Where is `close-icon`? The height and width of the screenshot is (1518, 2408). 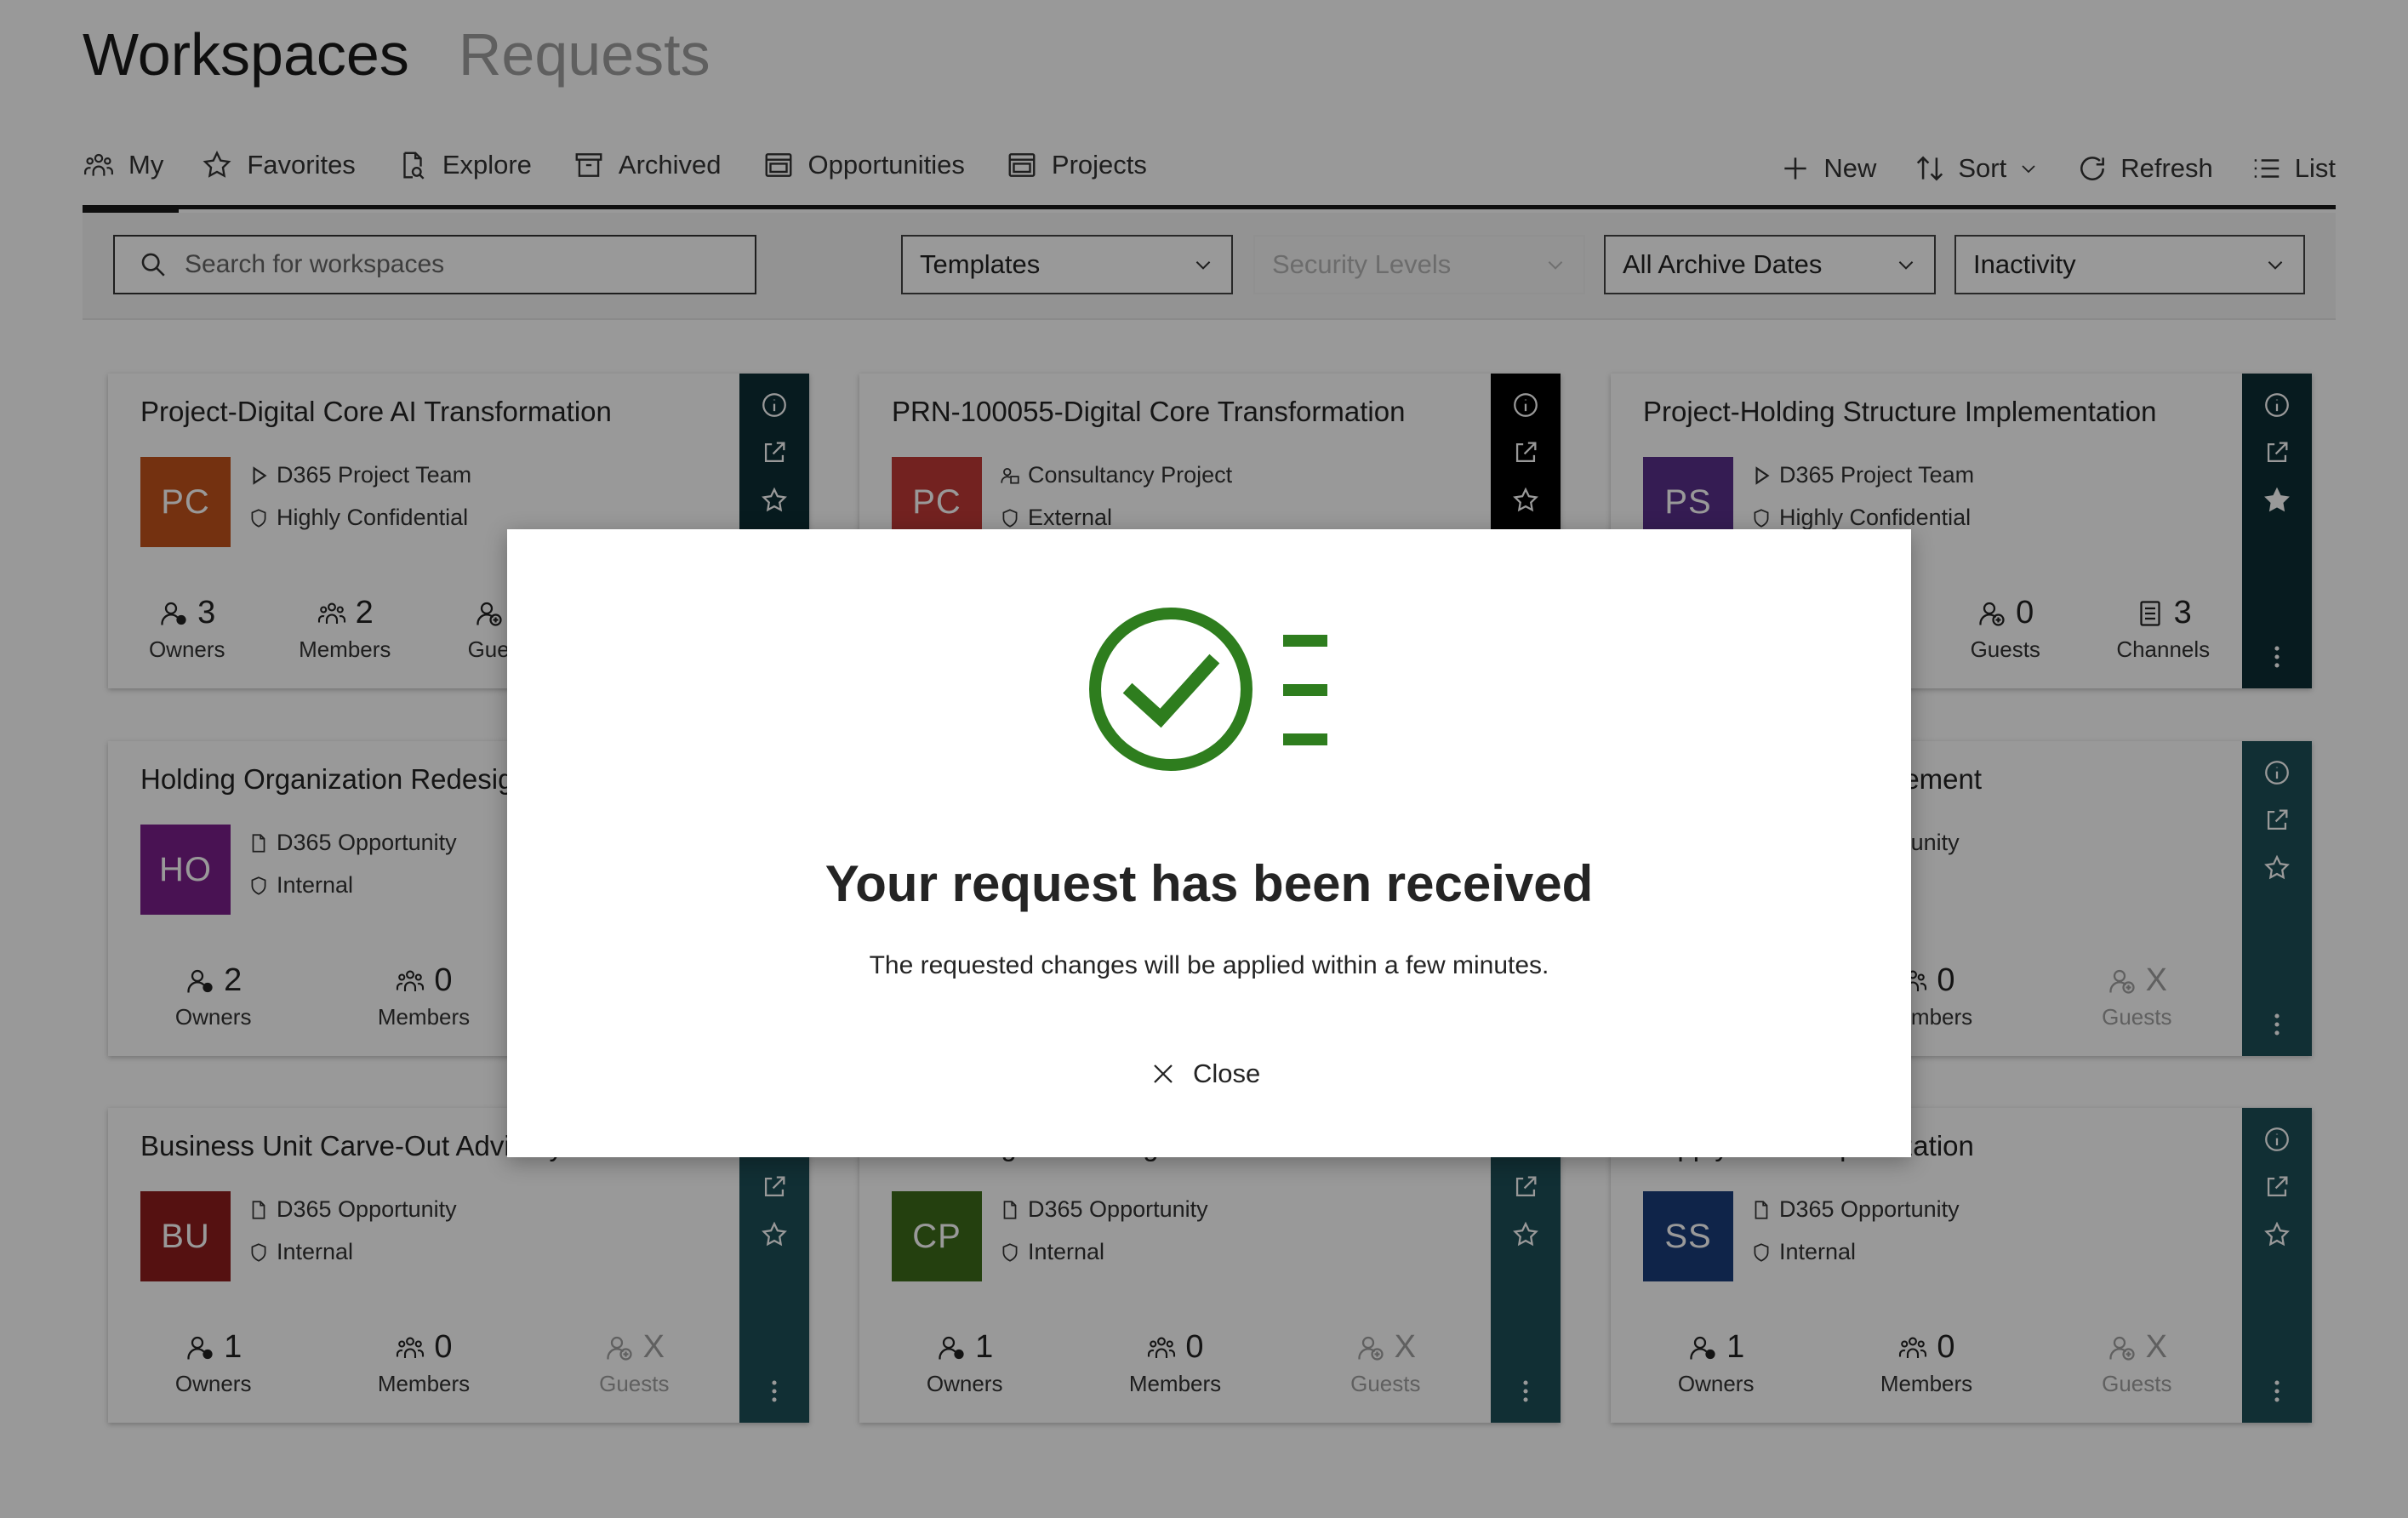
close-icon is located at coordinates (1163, 1074).